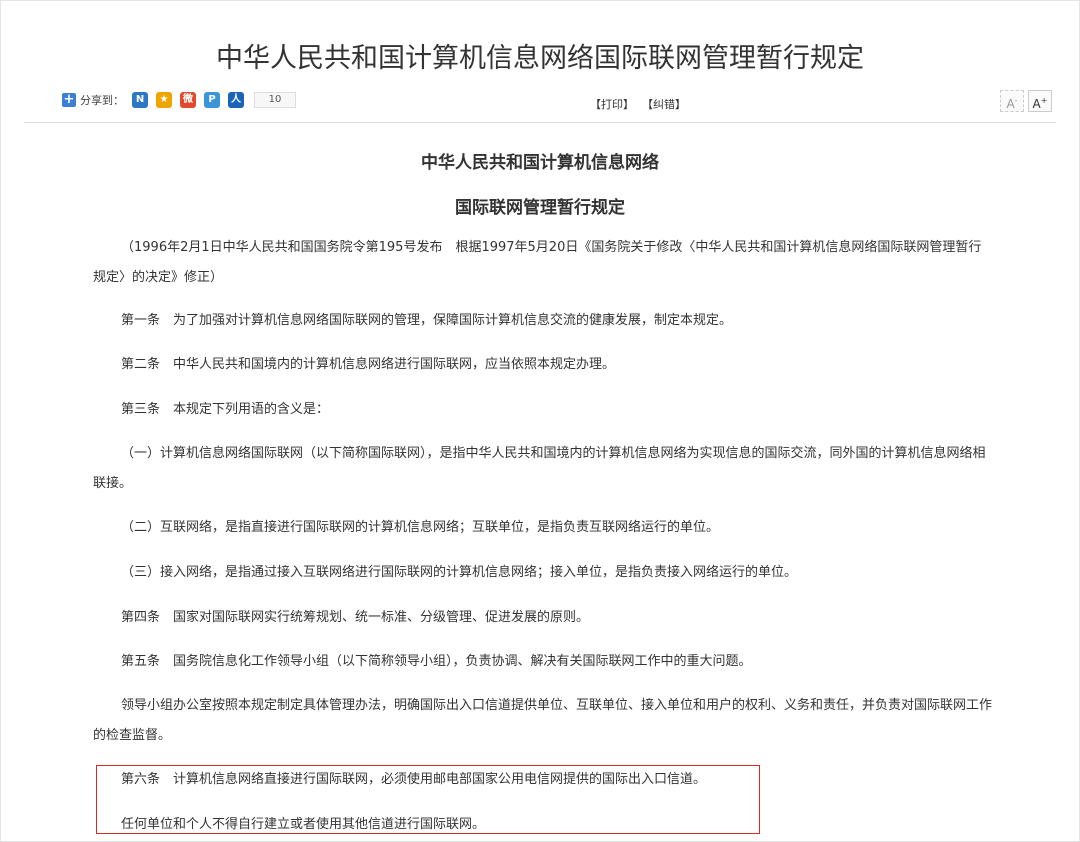 This screenshot has width=1080, height=842. I want to click on weibo-icon: 微, so click(188, 100).